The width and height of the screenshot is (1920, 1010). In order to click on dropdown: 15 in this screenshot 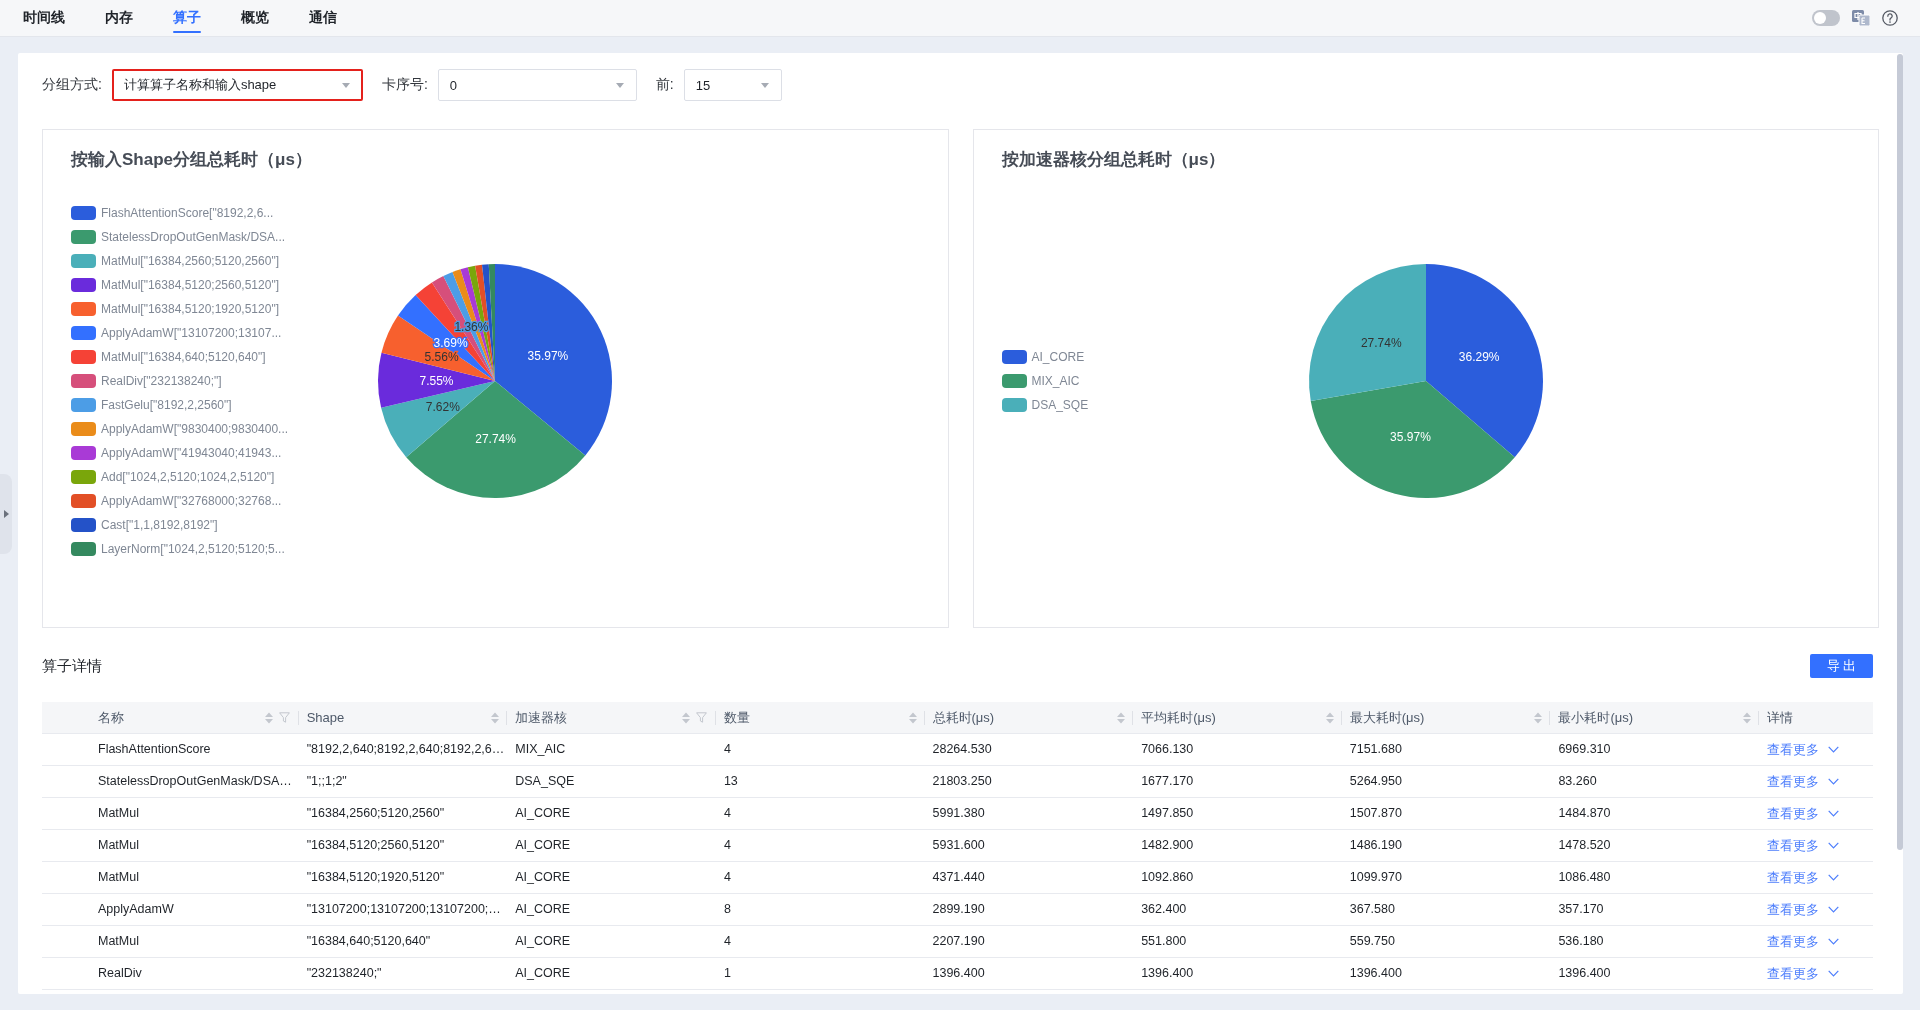, I will do `click(732, 85)`.